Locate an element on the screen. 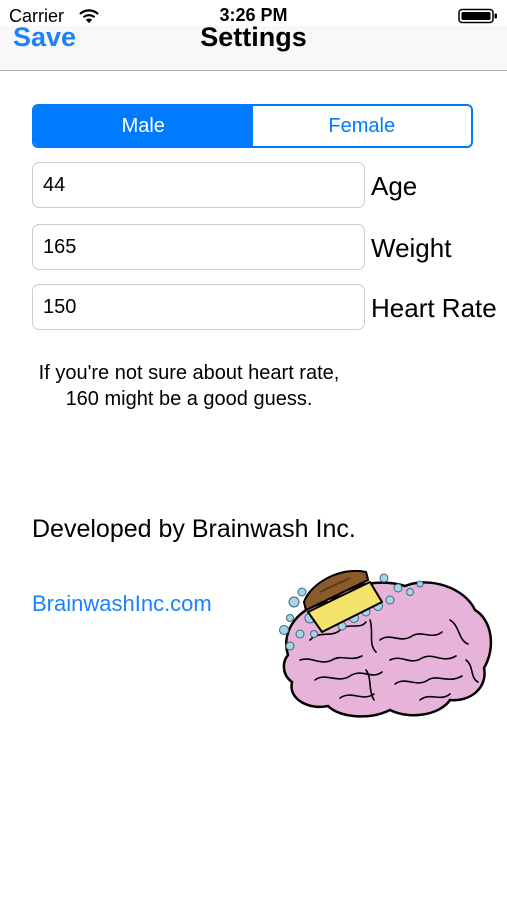  navigation-bar: Save Settings is located at coordinates (253, 46).